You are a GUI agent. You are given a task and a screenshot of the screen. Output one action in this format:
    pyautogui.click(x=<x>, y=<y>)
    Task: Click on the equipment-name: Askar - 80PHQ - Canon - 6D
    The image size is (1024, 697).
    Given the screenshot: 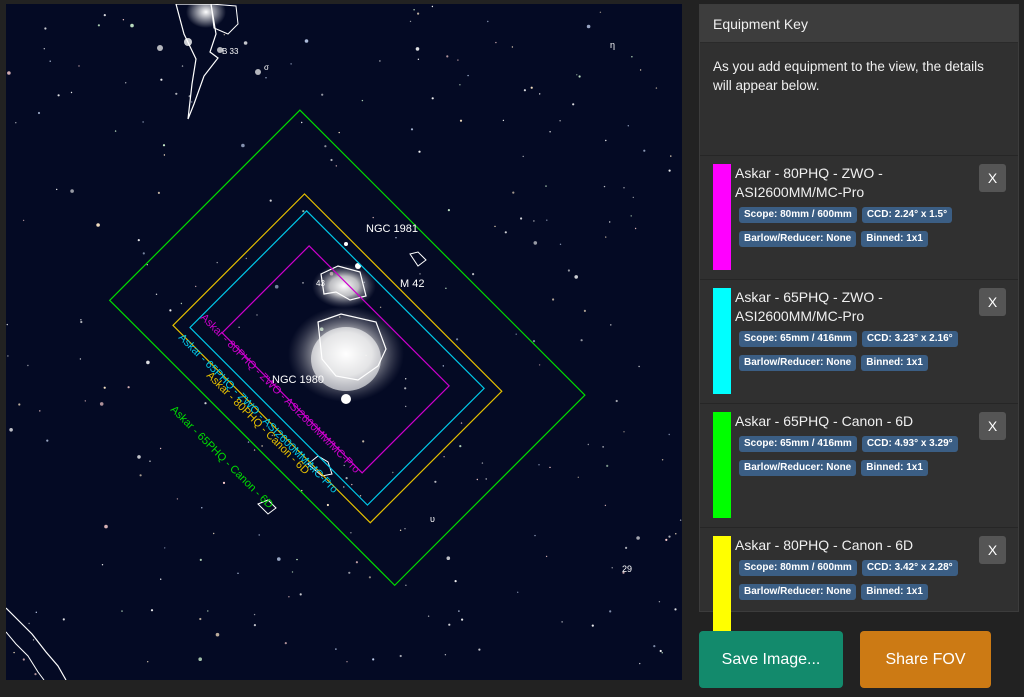 What is the action you would take?
    pyautogui.click(x=824, y=545)
    